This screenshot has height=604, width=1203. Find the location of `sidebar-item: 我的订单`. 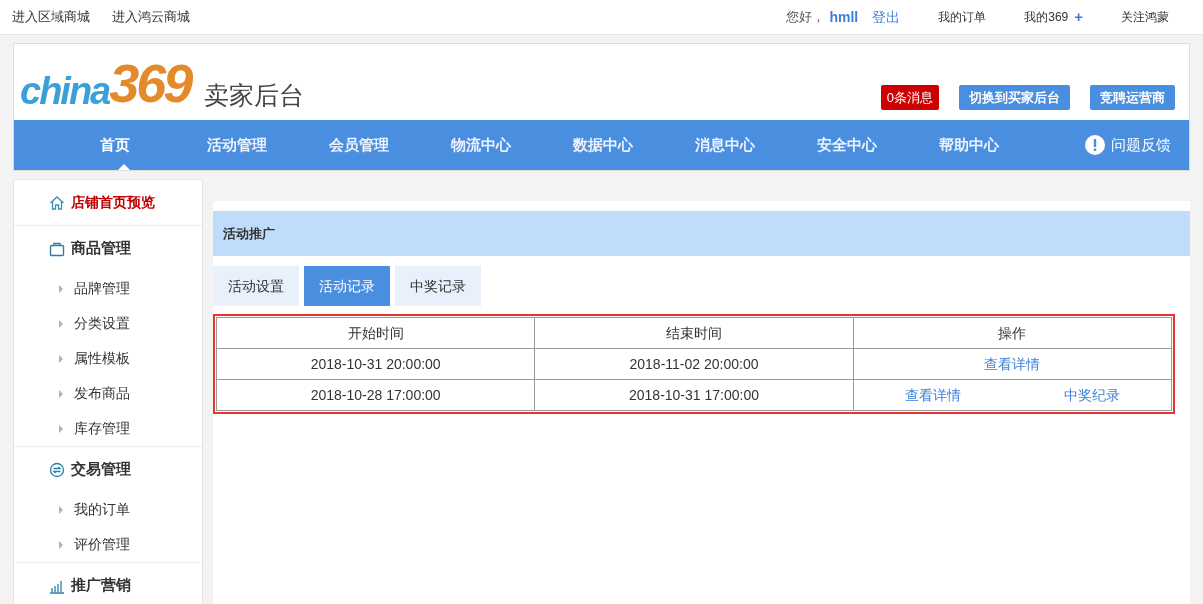

sidebar-item: 我的订单 is located at coordinates (108, 509).